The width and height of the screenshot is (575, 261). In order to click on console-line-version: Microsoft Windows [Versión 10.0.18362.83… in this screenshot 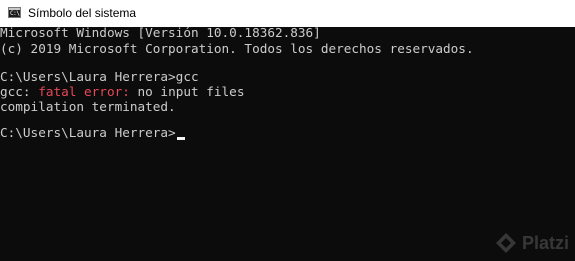, I will do `click(160, 33)`.